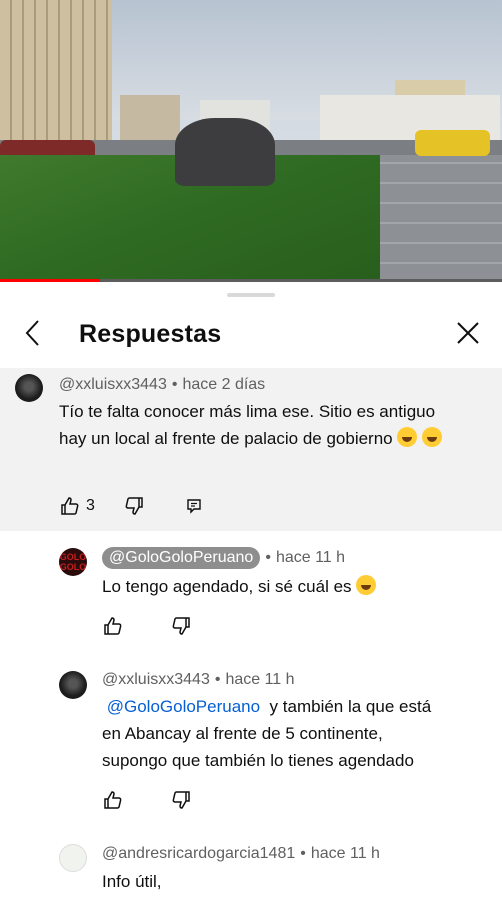  I want to click on video-frame-statue, so click(225, 152).